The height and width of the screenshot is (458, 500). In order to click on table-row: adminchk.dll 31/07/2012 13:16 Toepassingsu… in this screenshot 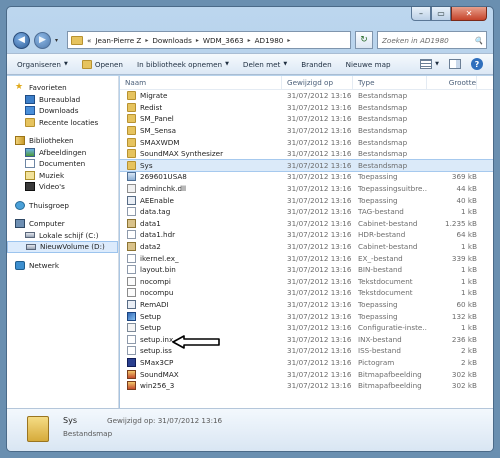, I will do `click(306, 189)`.